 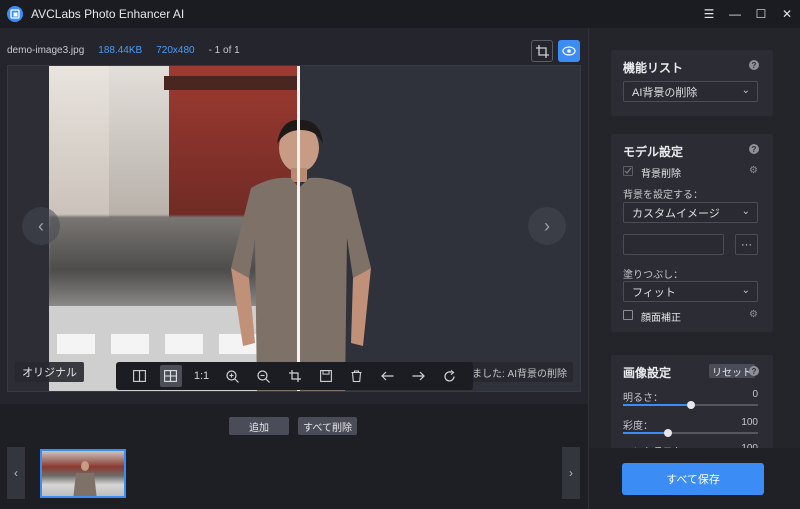 I want to click on save-footer: すべて保存, so click(x=694, y=478).